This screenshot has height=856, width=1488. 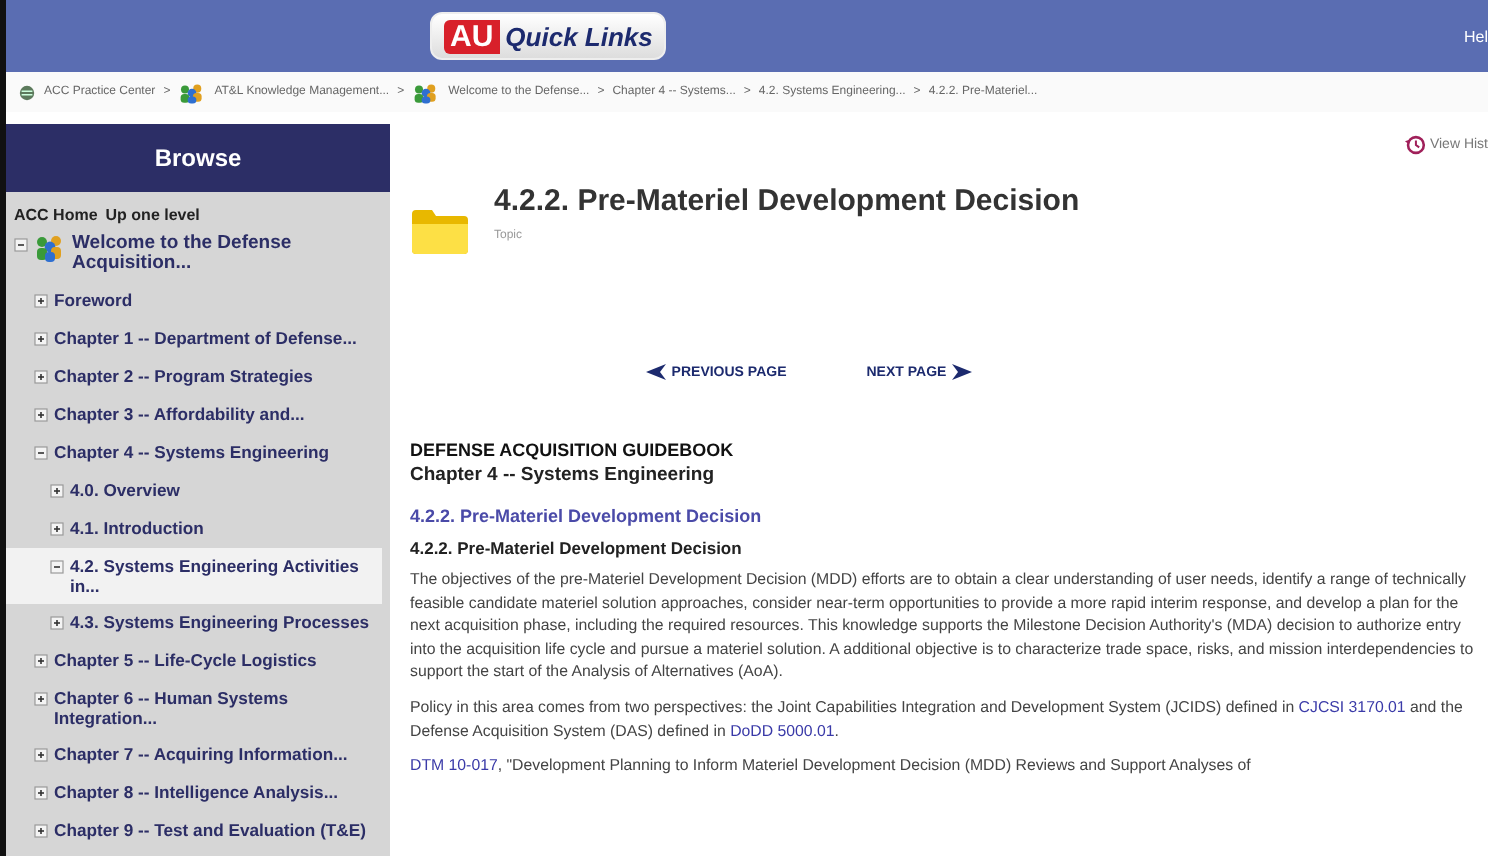 I want to click on right-arrow-icon, so click(x=962, y=372).